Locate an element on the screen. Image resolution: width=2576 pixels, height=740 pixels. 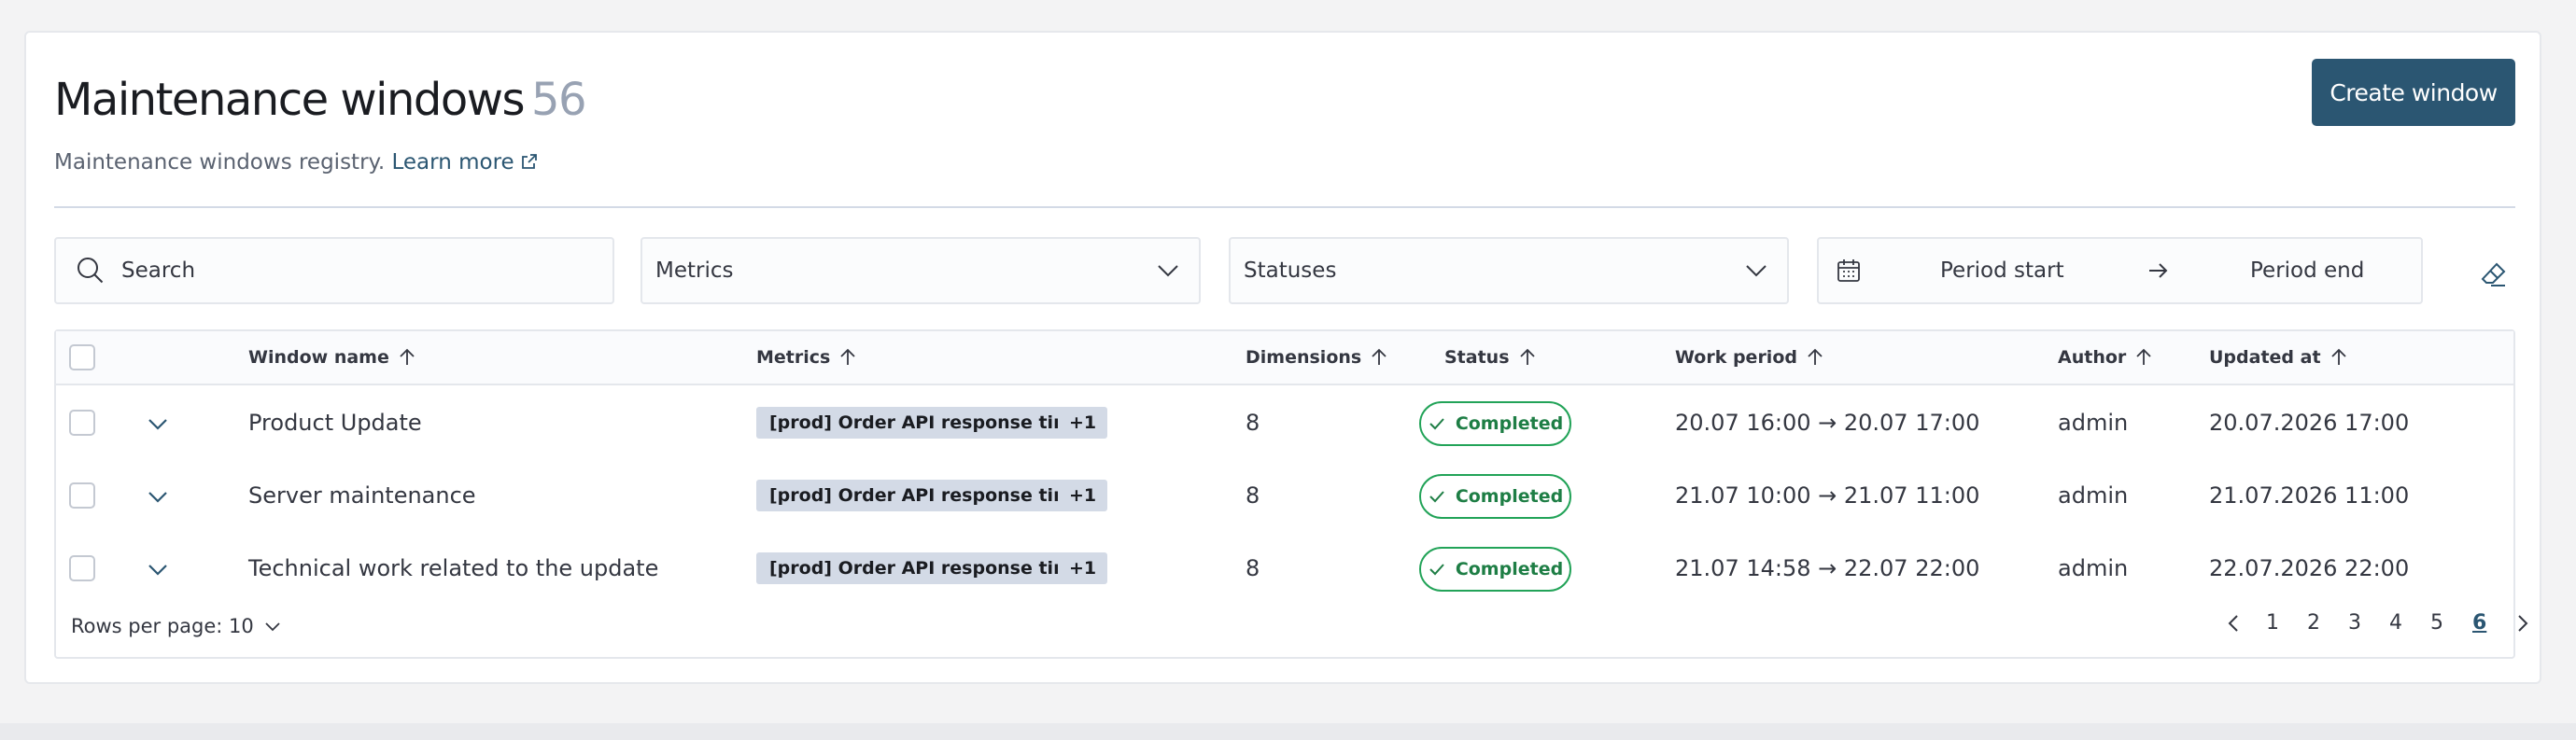
page-description: Maintenance windows registry. Learn more is located at coordinates (296, 162).